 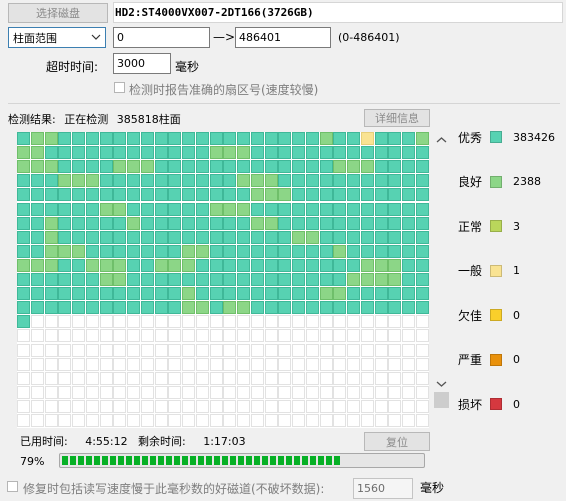 I want to click on reset-button: 复位, so click(x=397, y=441).